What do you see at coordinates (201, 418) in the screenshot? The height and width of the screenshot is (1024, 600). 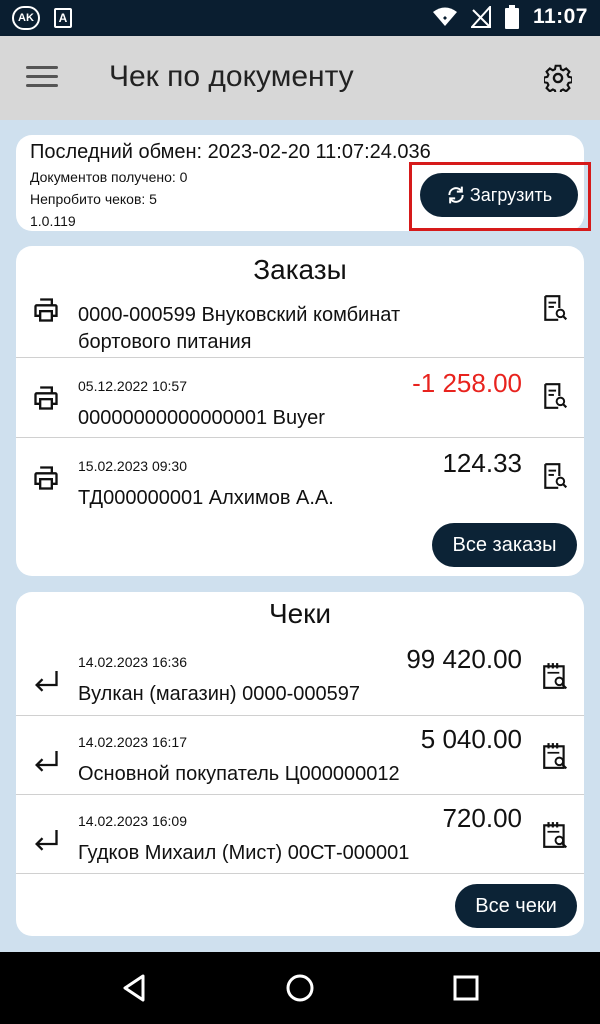 I see `order-name: 00000000000000001 Buyer` at bounding box center [201, 418].